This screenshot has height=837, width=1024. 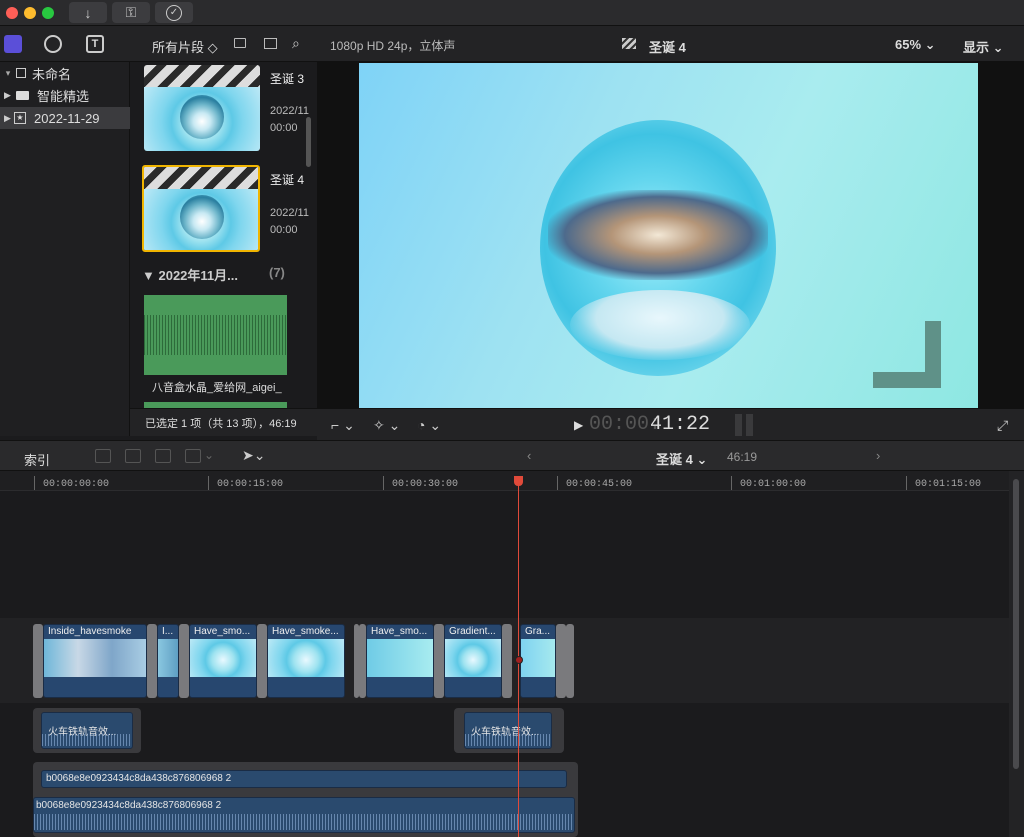 What do you see at coordinates (209, 455) in the screenshot?
I see `chevron-down-icon: ⌄` at bounding box center [209, 455].